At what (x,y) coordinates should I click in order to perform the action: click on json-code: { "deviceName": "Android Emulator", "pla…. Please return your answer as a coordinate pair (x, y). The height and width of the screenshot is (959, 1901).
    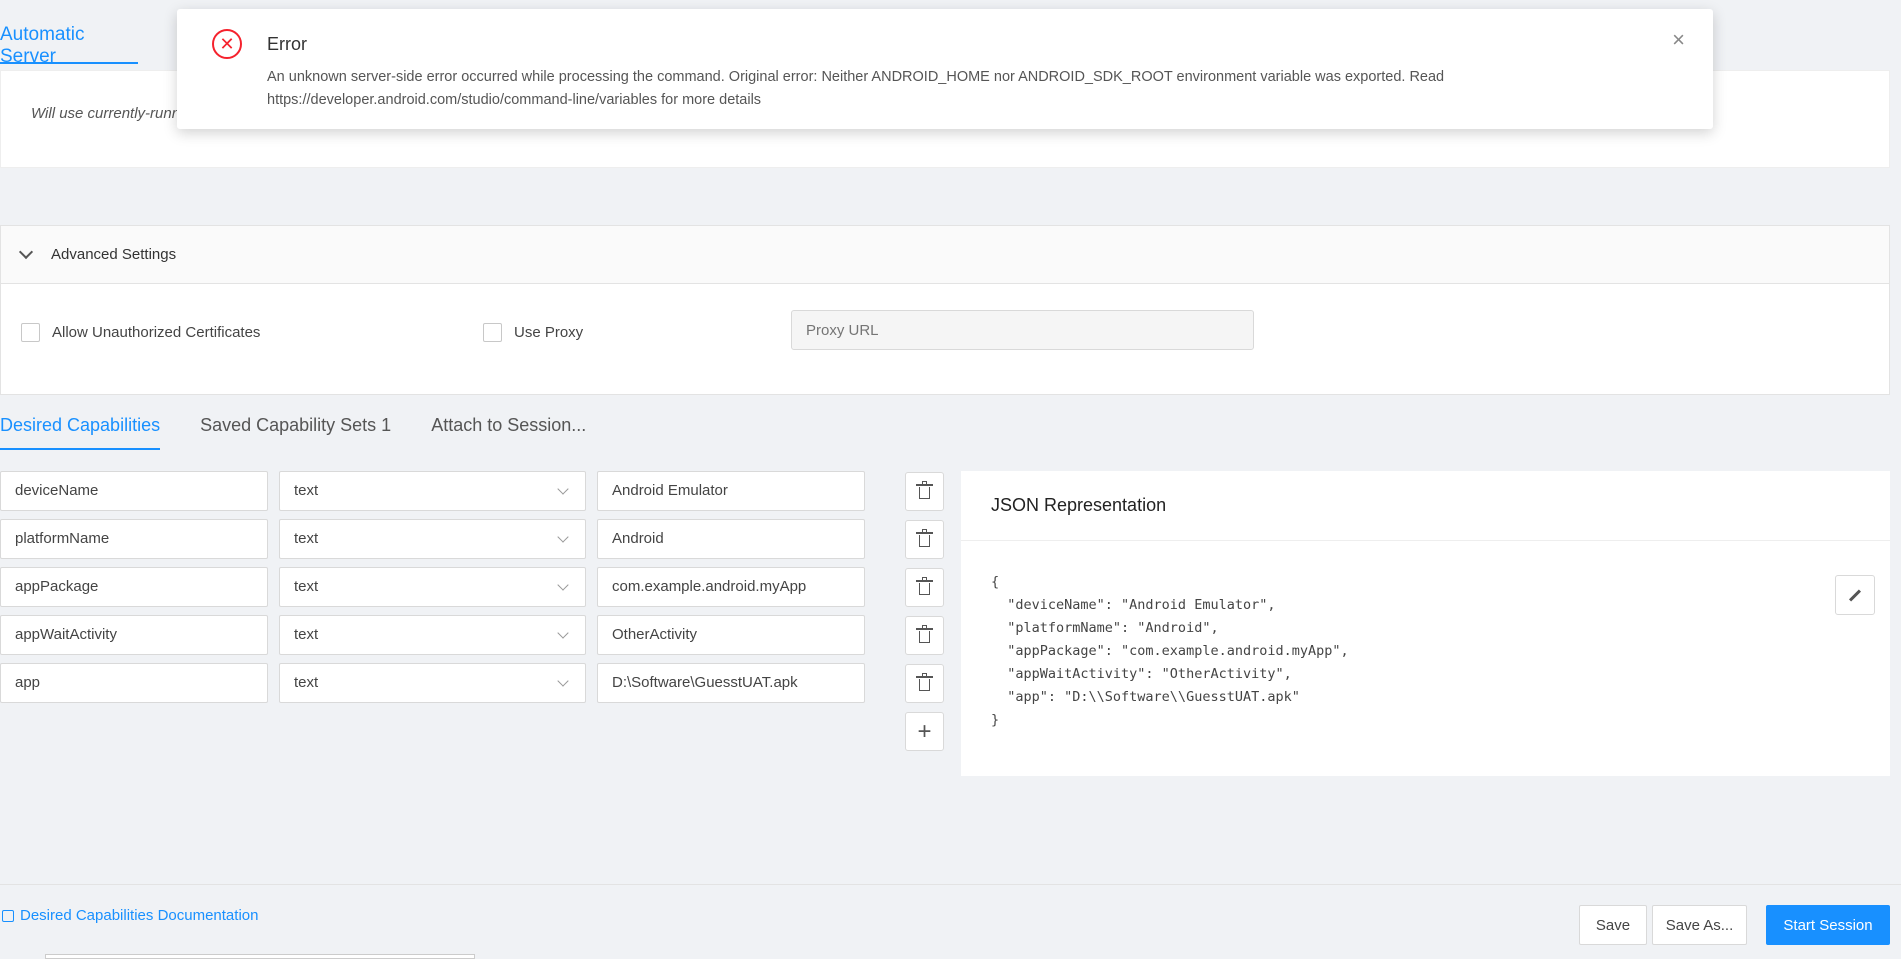
    Looking at the image, I should click on (1170, 651).